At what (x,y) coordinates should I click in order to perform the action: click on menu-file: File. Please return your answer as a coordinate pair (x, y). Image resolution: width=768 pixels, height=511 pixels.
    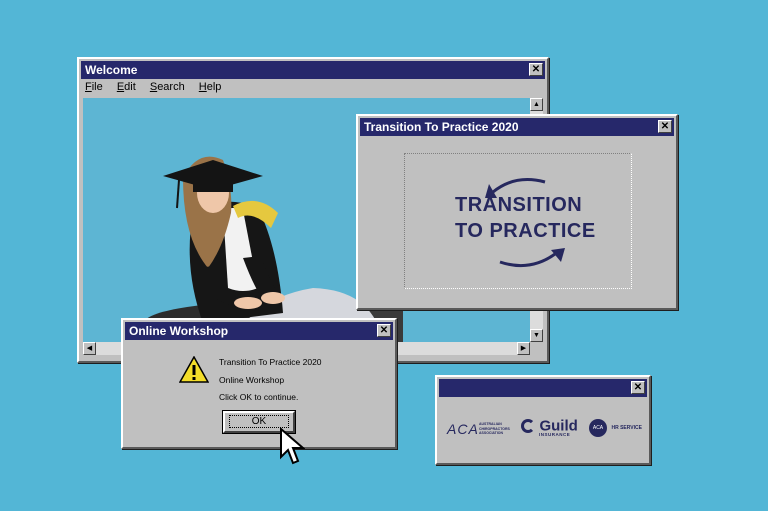
    Looking at the image, I should click on (94, 87).